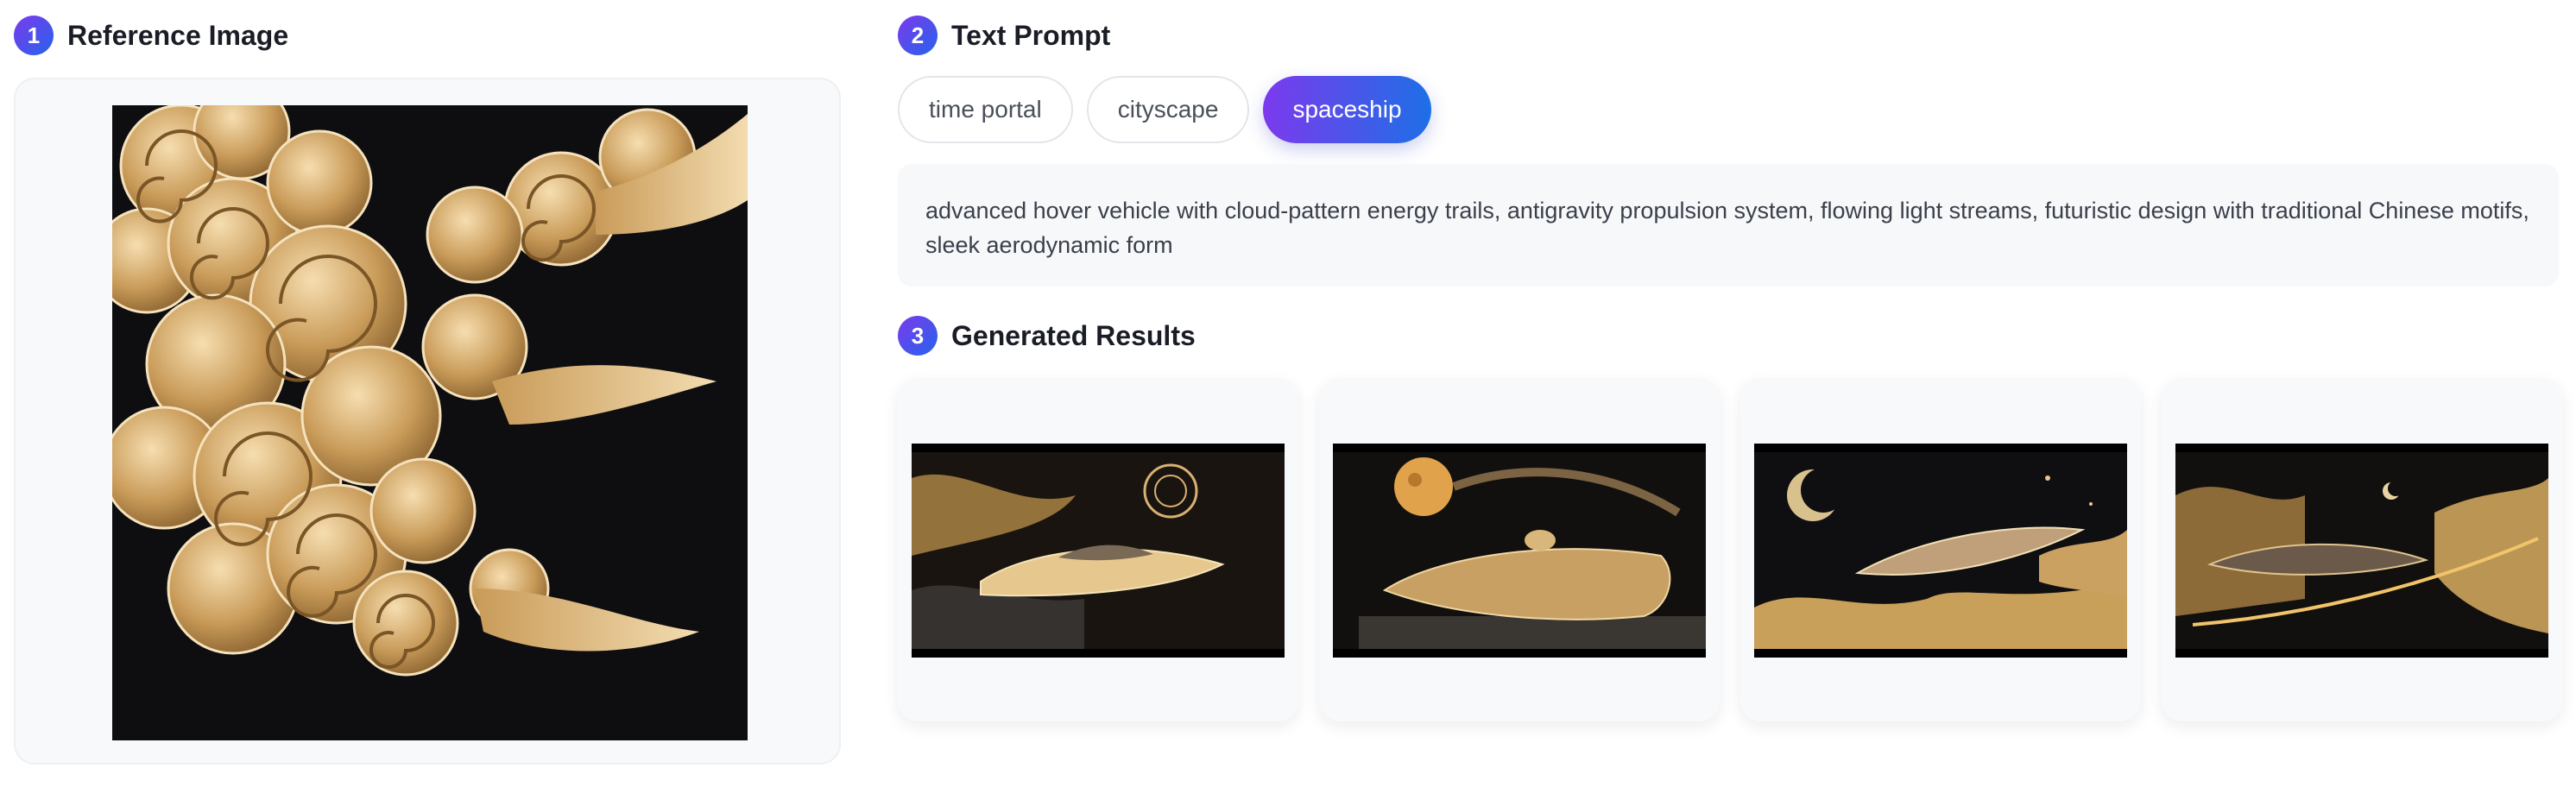  I want to click on reference-section-header: 1 Reference Image, so click(151, 35).